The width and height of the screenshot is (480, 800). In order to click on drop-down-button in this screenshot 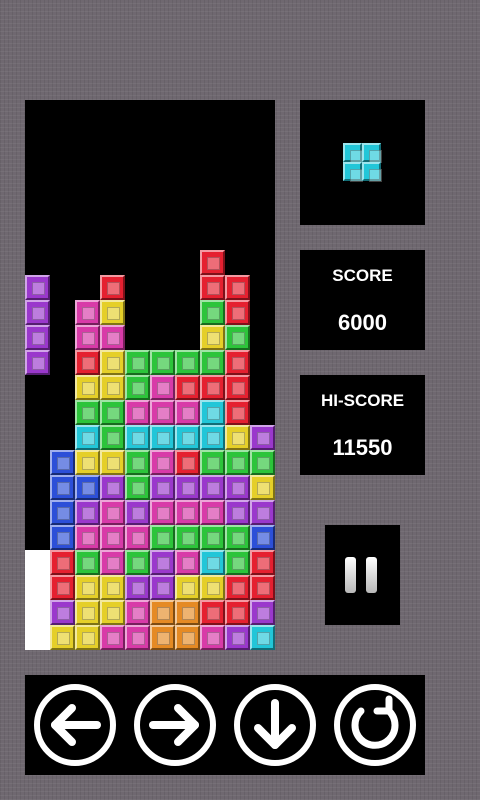, I will do `click(275, 725)`.